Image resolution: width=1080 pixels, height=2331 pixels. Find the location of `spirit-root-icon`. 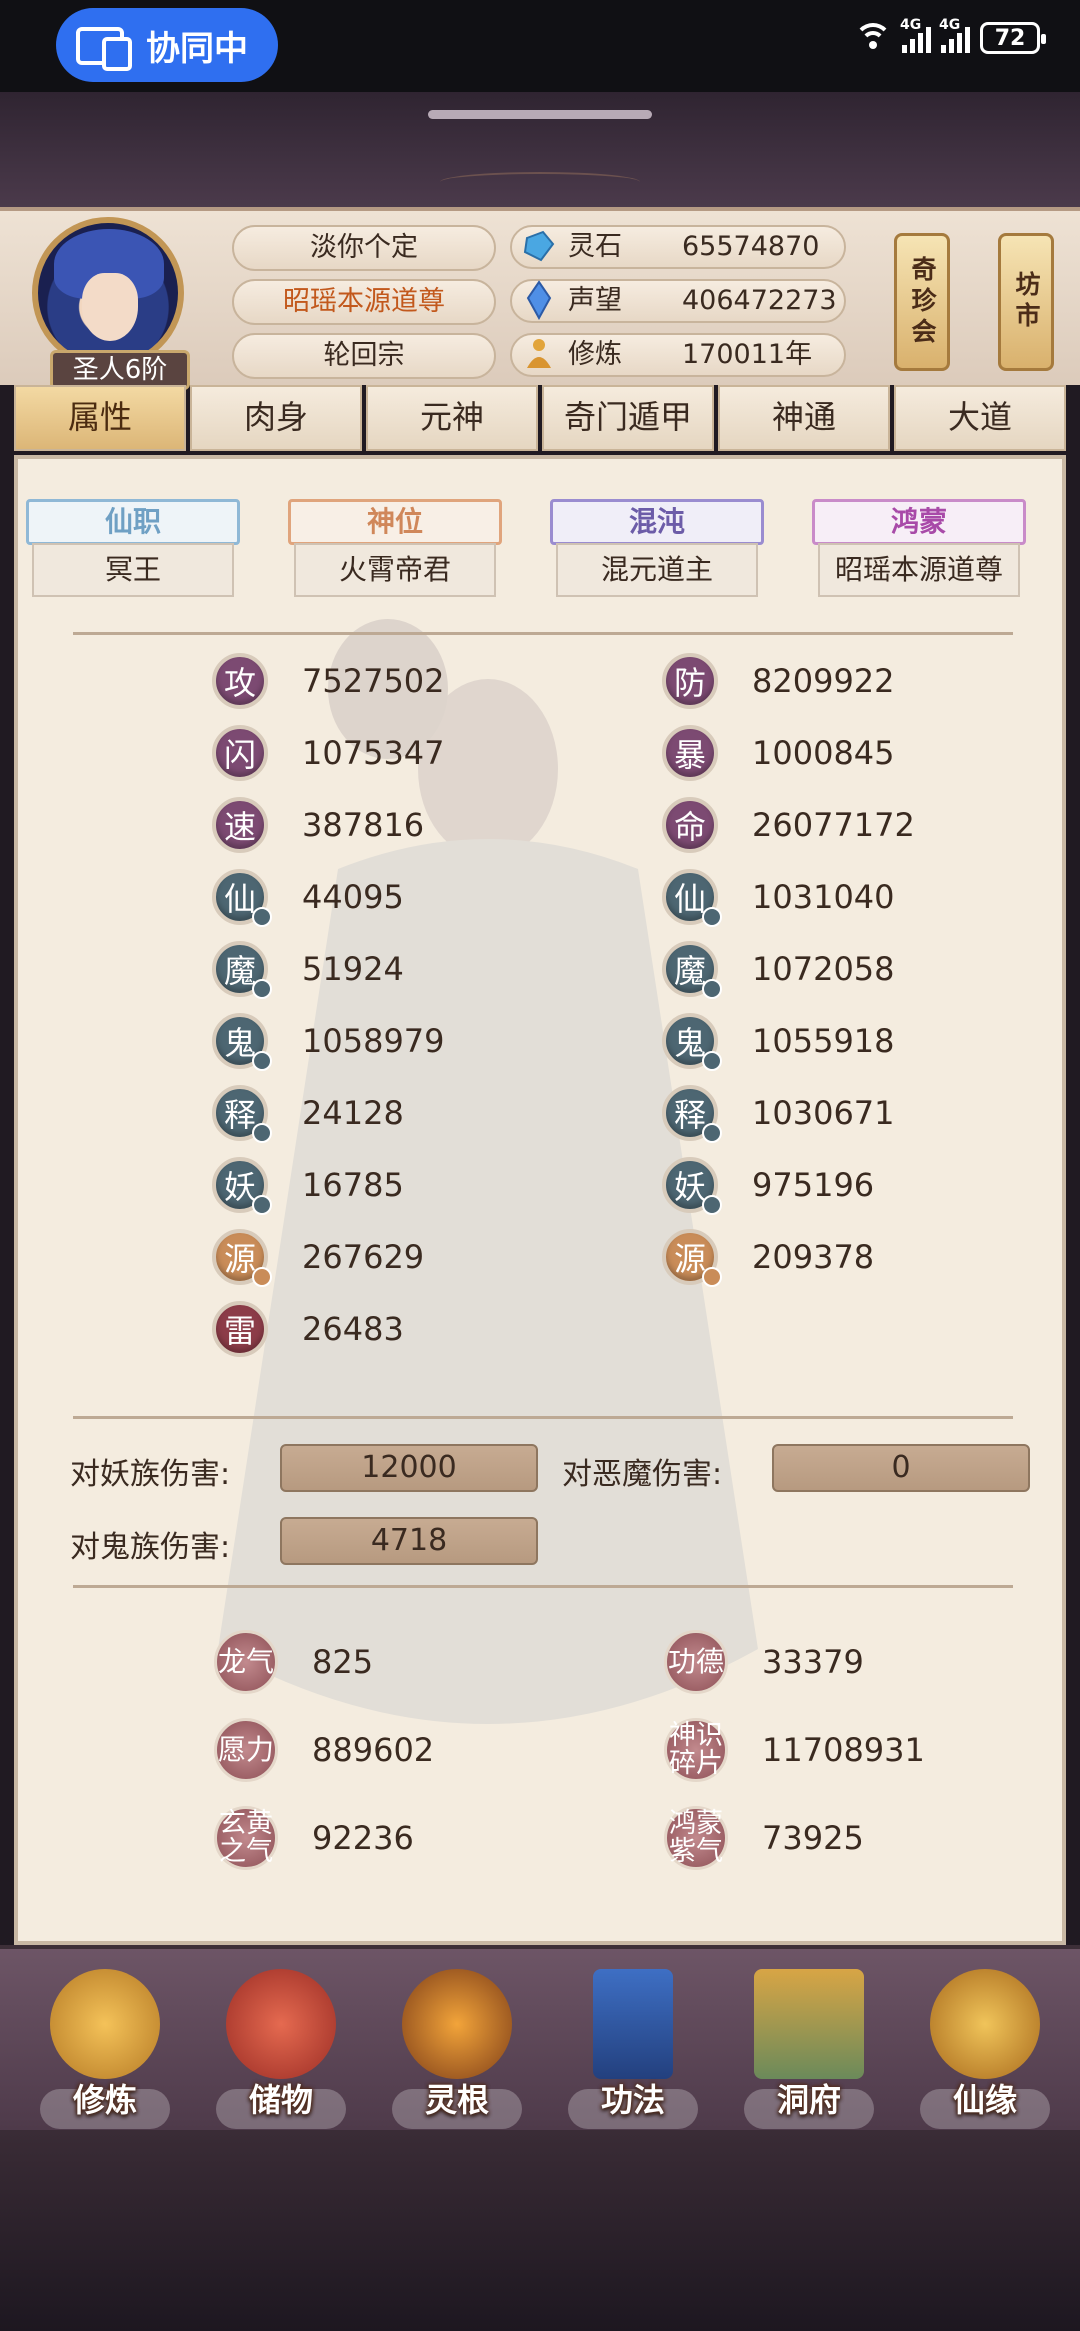

spirit-root-icon is located at coordinates (457, 2024).